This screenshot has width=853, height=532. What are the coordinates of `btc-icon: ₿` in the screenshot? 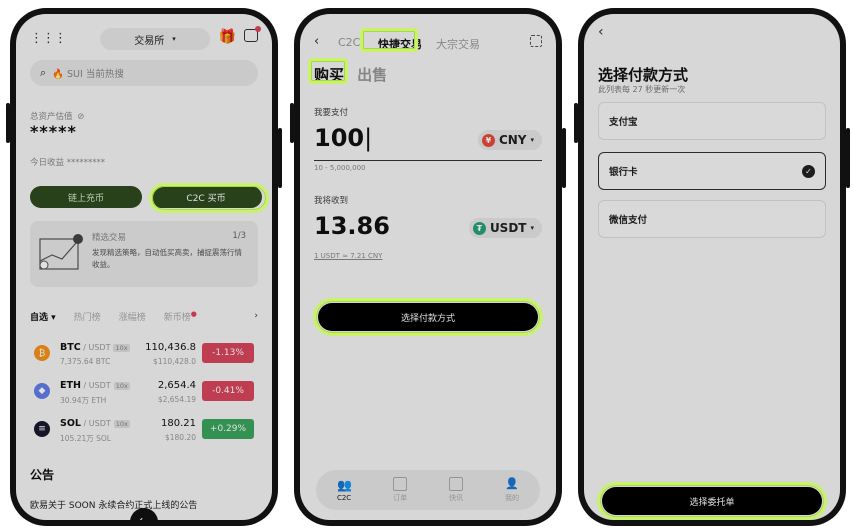 It's located at (42, 353).